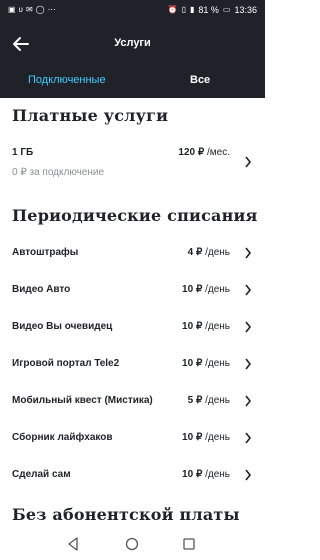 This screenshot has width=320, height=560. I want to click on service-price: 120 ₽ /мес., so click(204, 152).